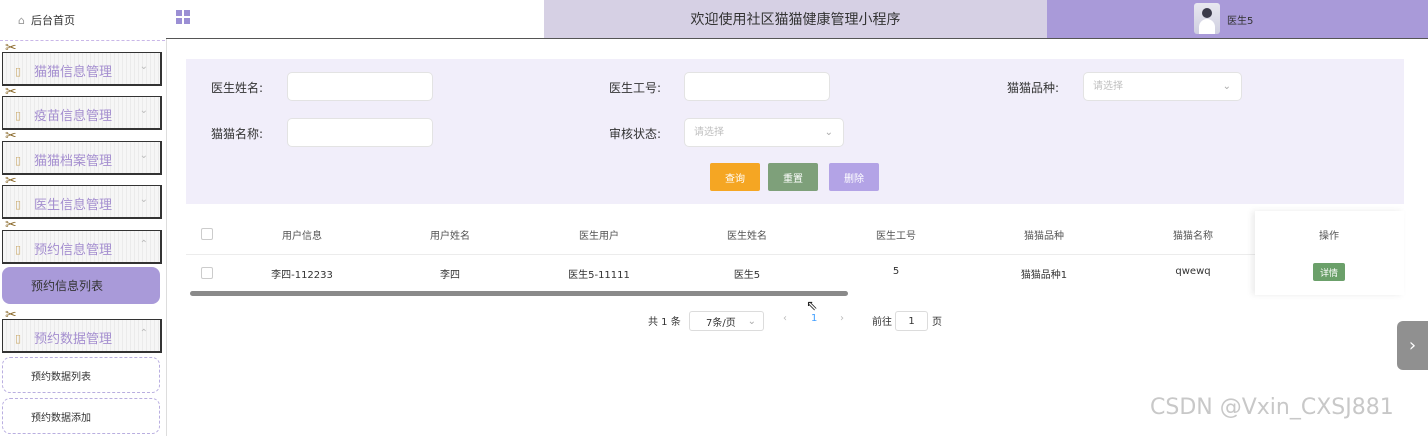 This screenshot has width=1428, height=436. Describe the element at coordinates (302, 275) in the screenshot. I see `table-cell: 李四-112233` at that location.